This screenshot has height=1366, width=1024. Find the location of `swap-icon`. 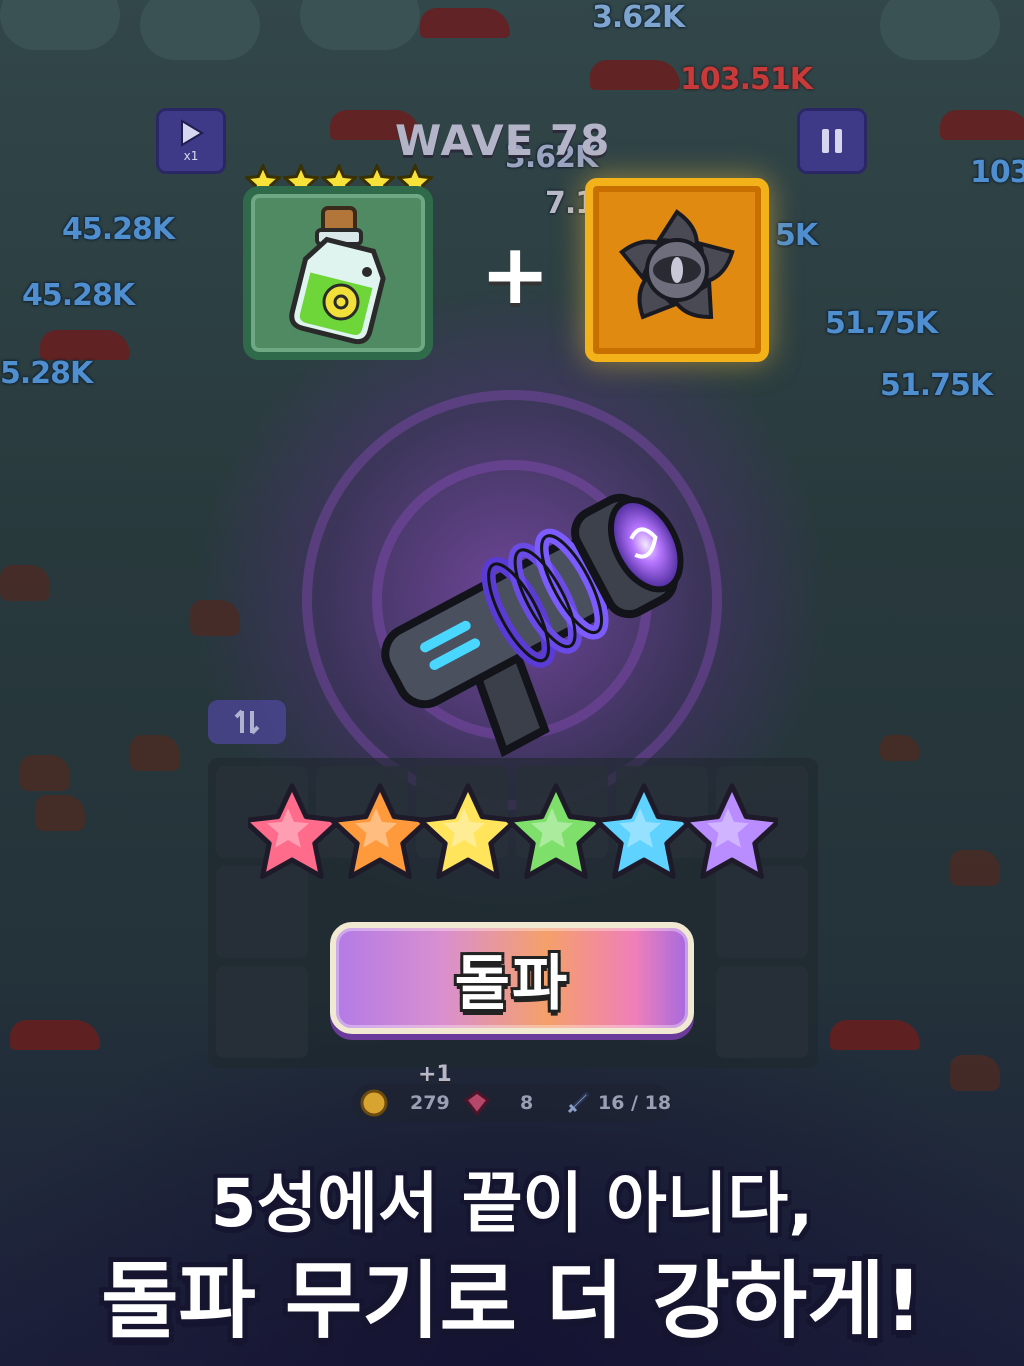

swap-icon is located at coordinates (247, 722).